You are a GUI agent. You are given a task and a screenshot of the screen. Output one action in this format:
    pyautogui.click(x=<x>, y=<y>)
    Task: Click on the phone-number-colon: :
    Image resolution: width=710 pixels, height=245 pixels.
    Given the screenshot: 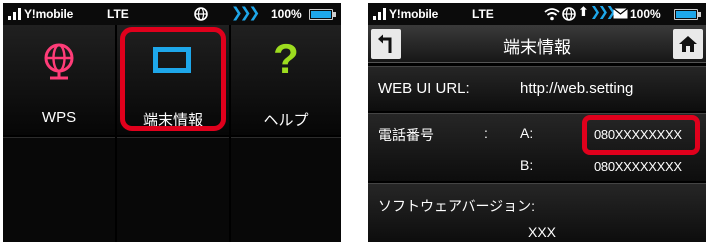 What is the action you would take?
    pyautogui.click(x=486, y=133)
    